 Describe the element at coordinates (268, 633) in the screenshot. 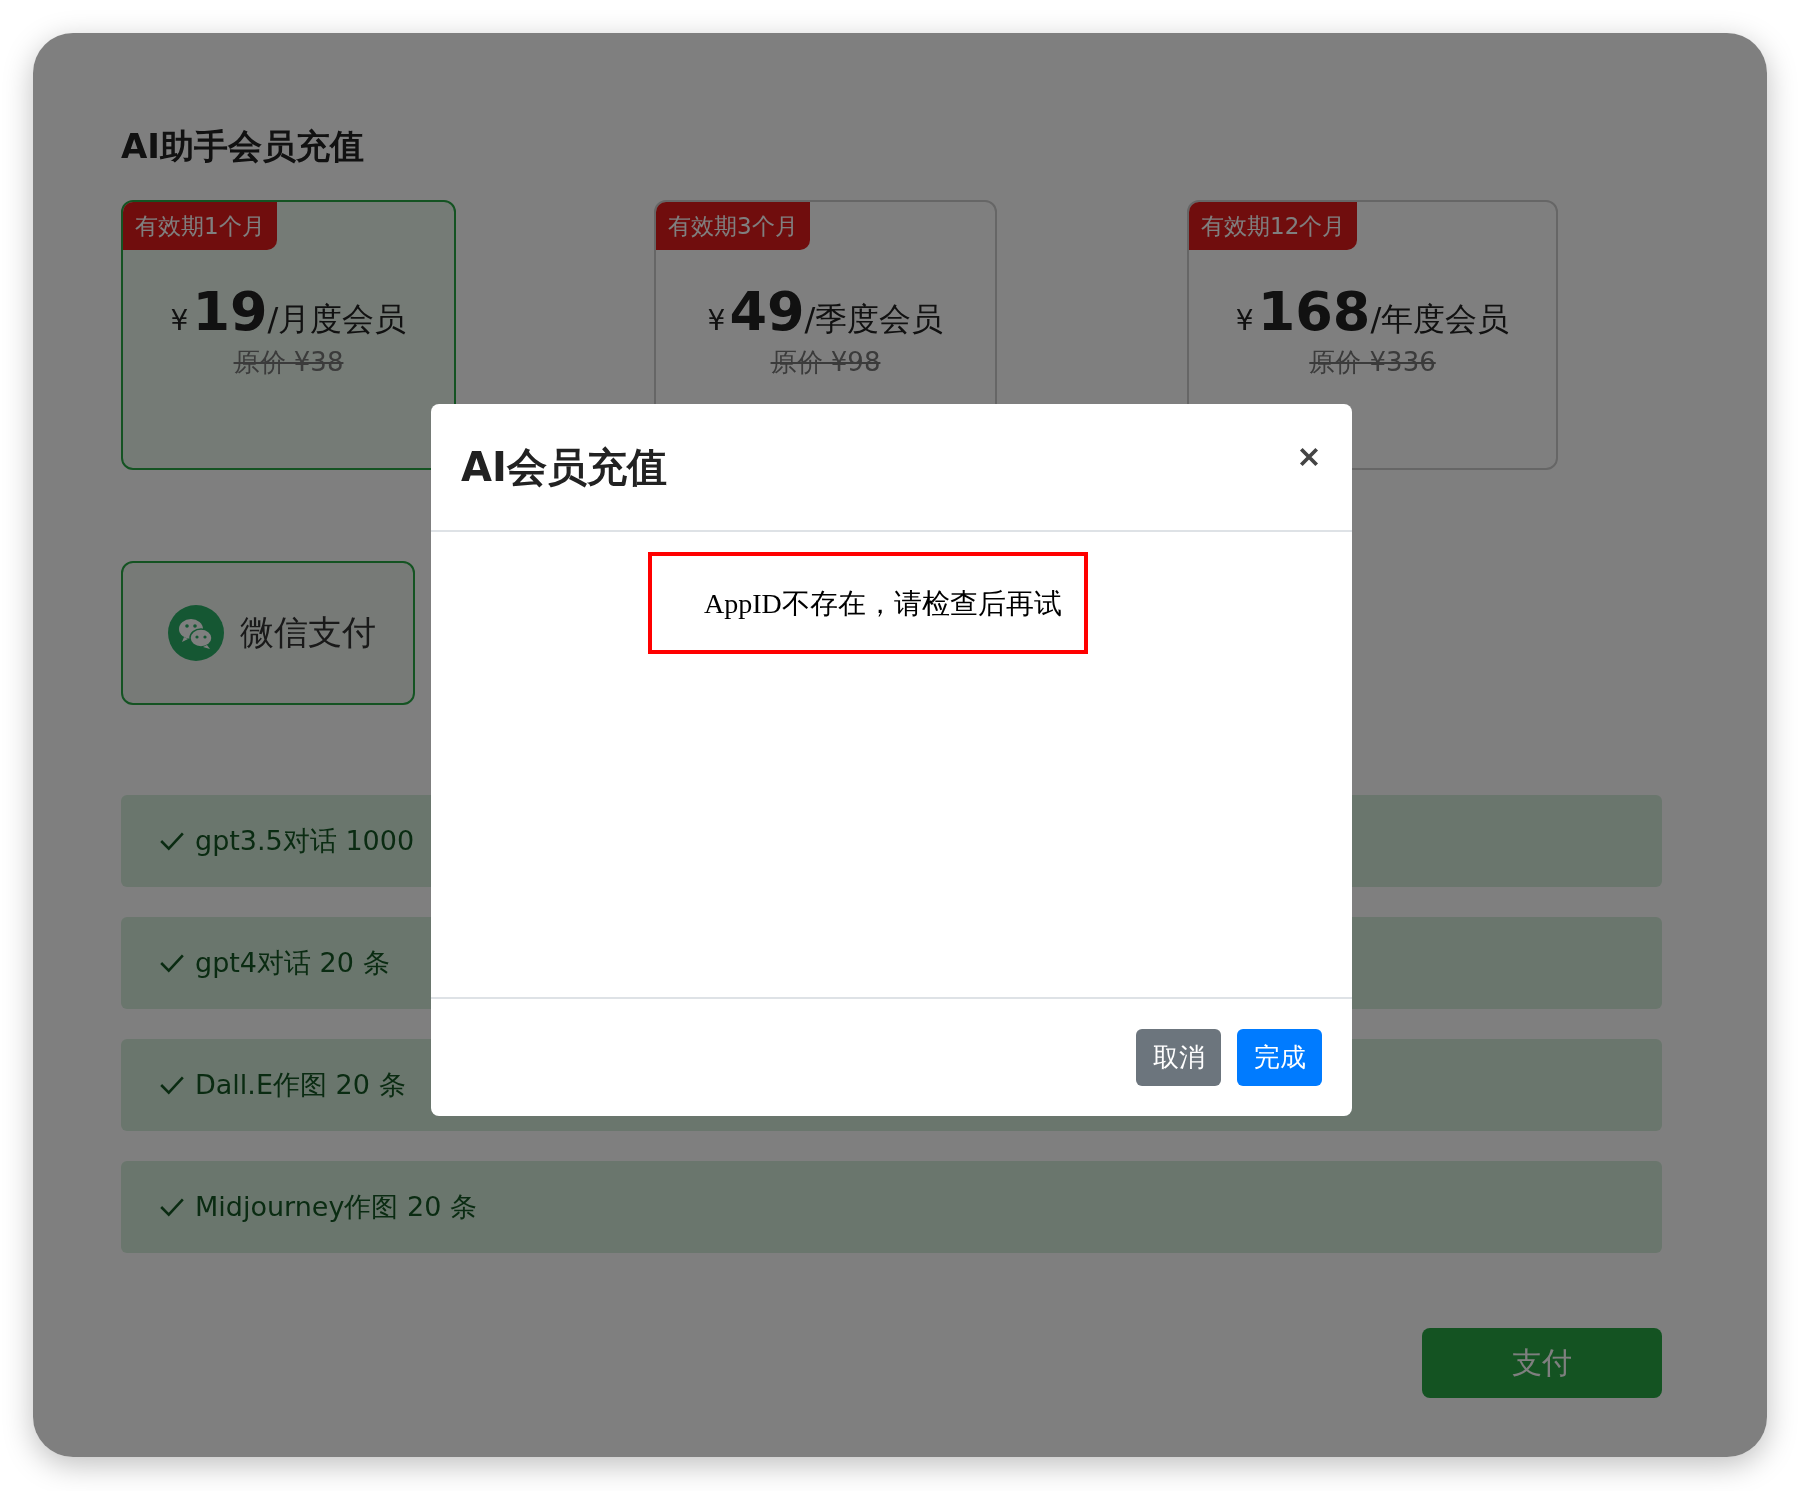

I see `payment-method: 微信支付` at that location.